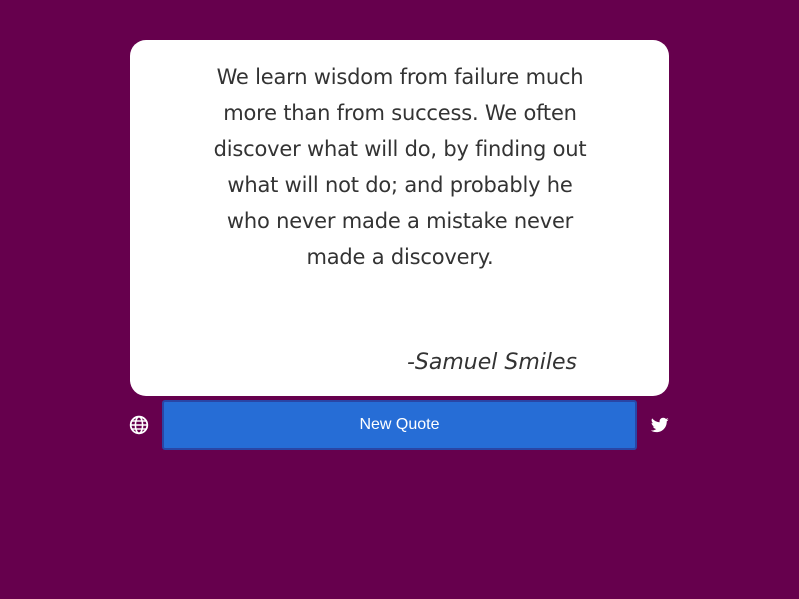  I want to click on new-quote-button: New Quote, so click(399, 425).